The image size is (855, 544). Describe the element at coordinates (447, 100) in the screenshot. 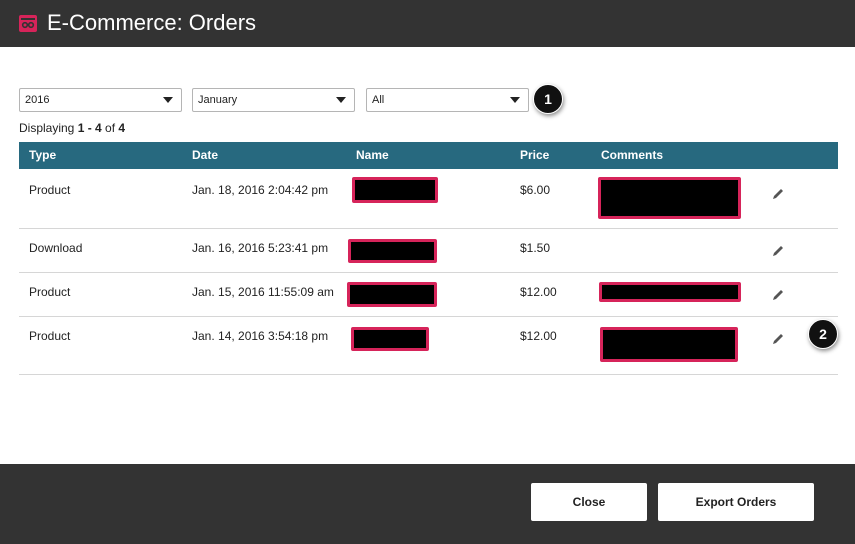

I see `type-select: All` at that location.